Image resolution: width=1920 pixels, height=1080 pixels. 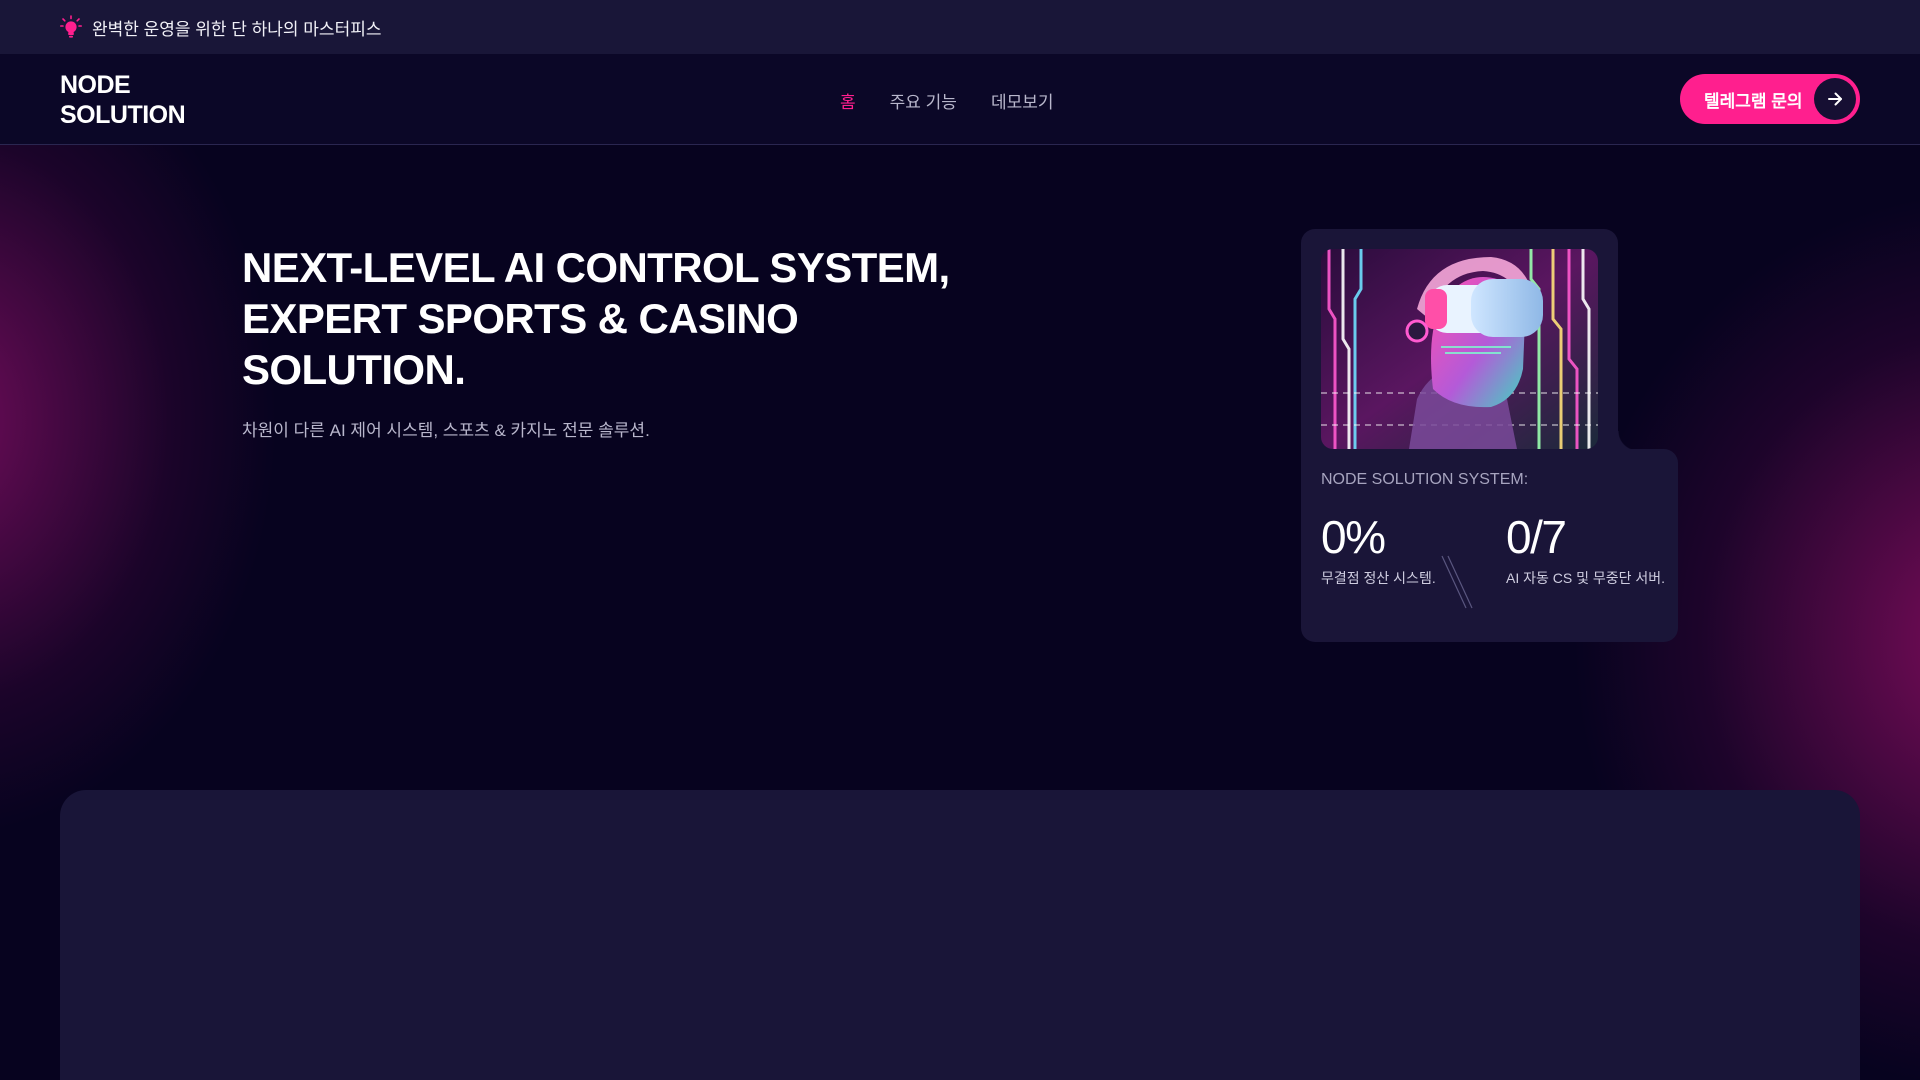 What do you see at coordinates (520, 318) in the screenshot?
I see `hero-title-line-2: EXPERT SPORTS & CASINO` at bounding box center [520, 318].